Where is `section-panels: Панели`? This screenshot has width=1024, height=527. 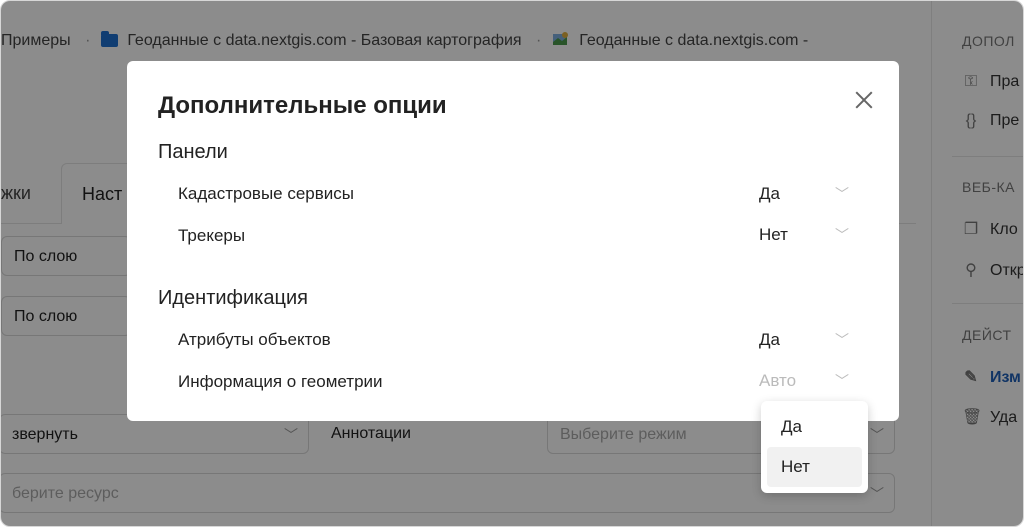 section-panels: Панели is located at coordinates (193, 152).